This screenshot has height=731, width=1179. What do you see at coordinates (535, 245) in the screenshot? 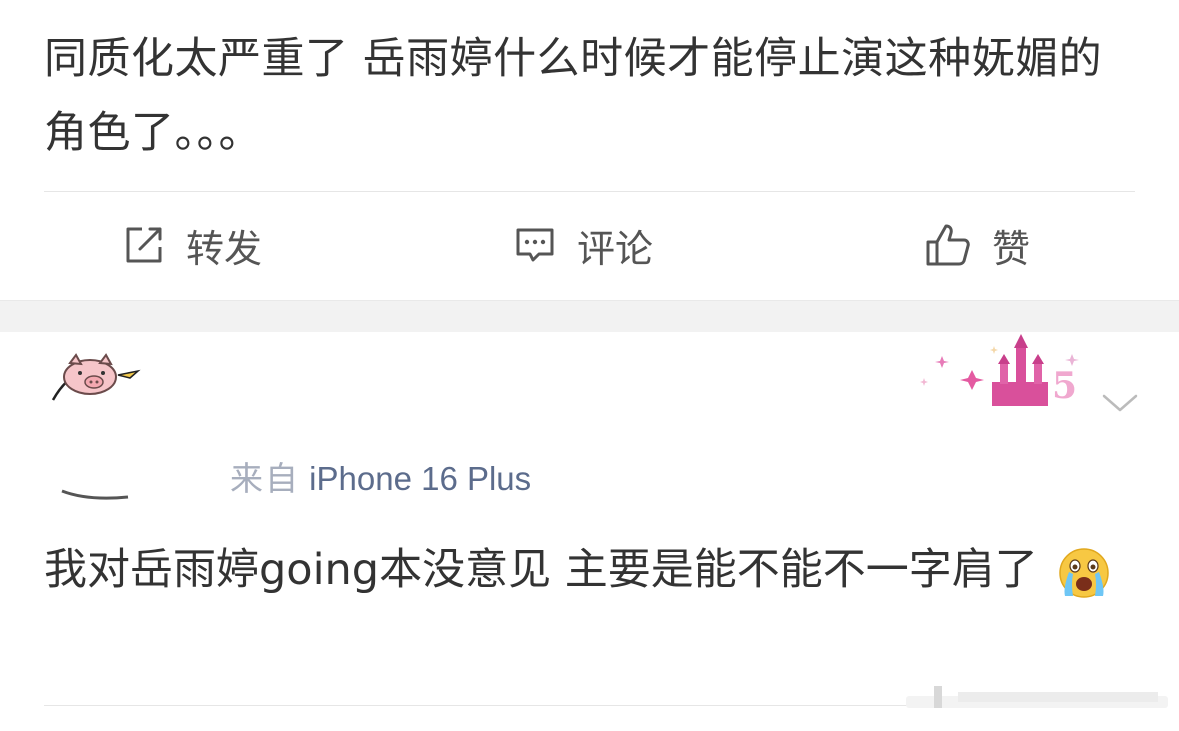
I see `comment-icon` at bounding box center [535, 245].